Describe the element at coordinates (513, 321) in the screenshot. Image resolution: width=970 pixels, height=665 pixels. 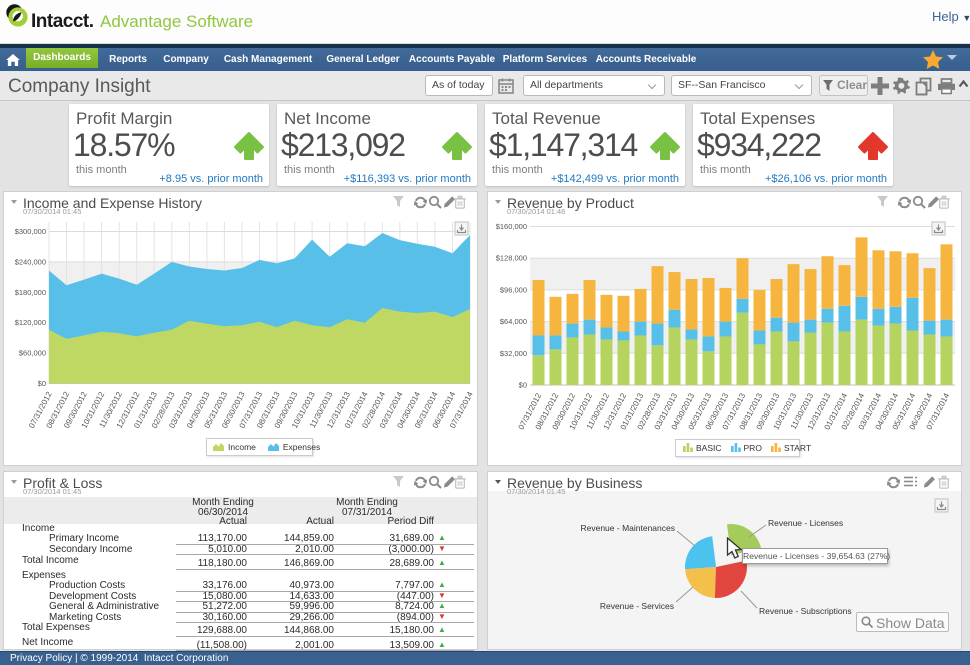
I see `svg-text: $64,000` at that location.